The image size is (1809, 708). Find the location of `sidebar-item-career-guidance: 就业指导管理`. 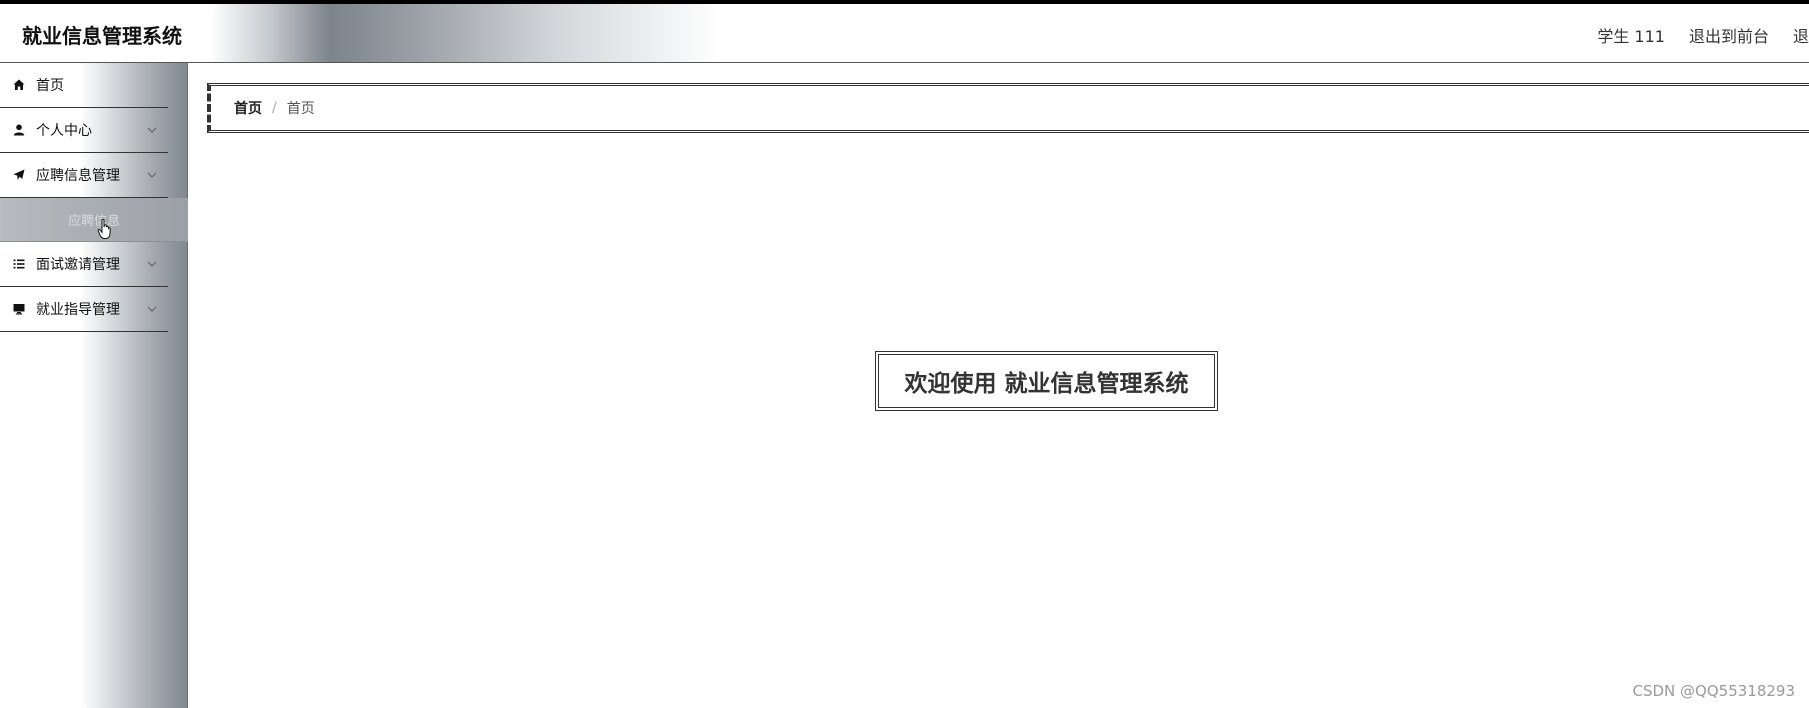

sidebar-item-career-guidance: 就业指导管理 is located at coordinates (84, 309).